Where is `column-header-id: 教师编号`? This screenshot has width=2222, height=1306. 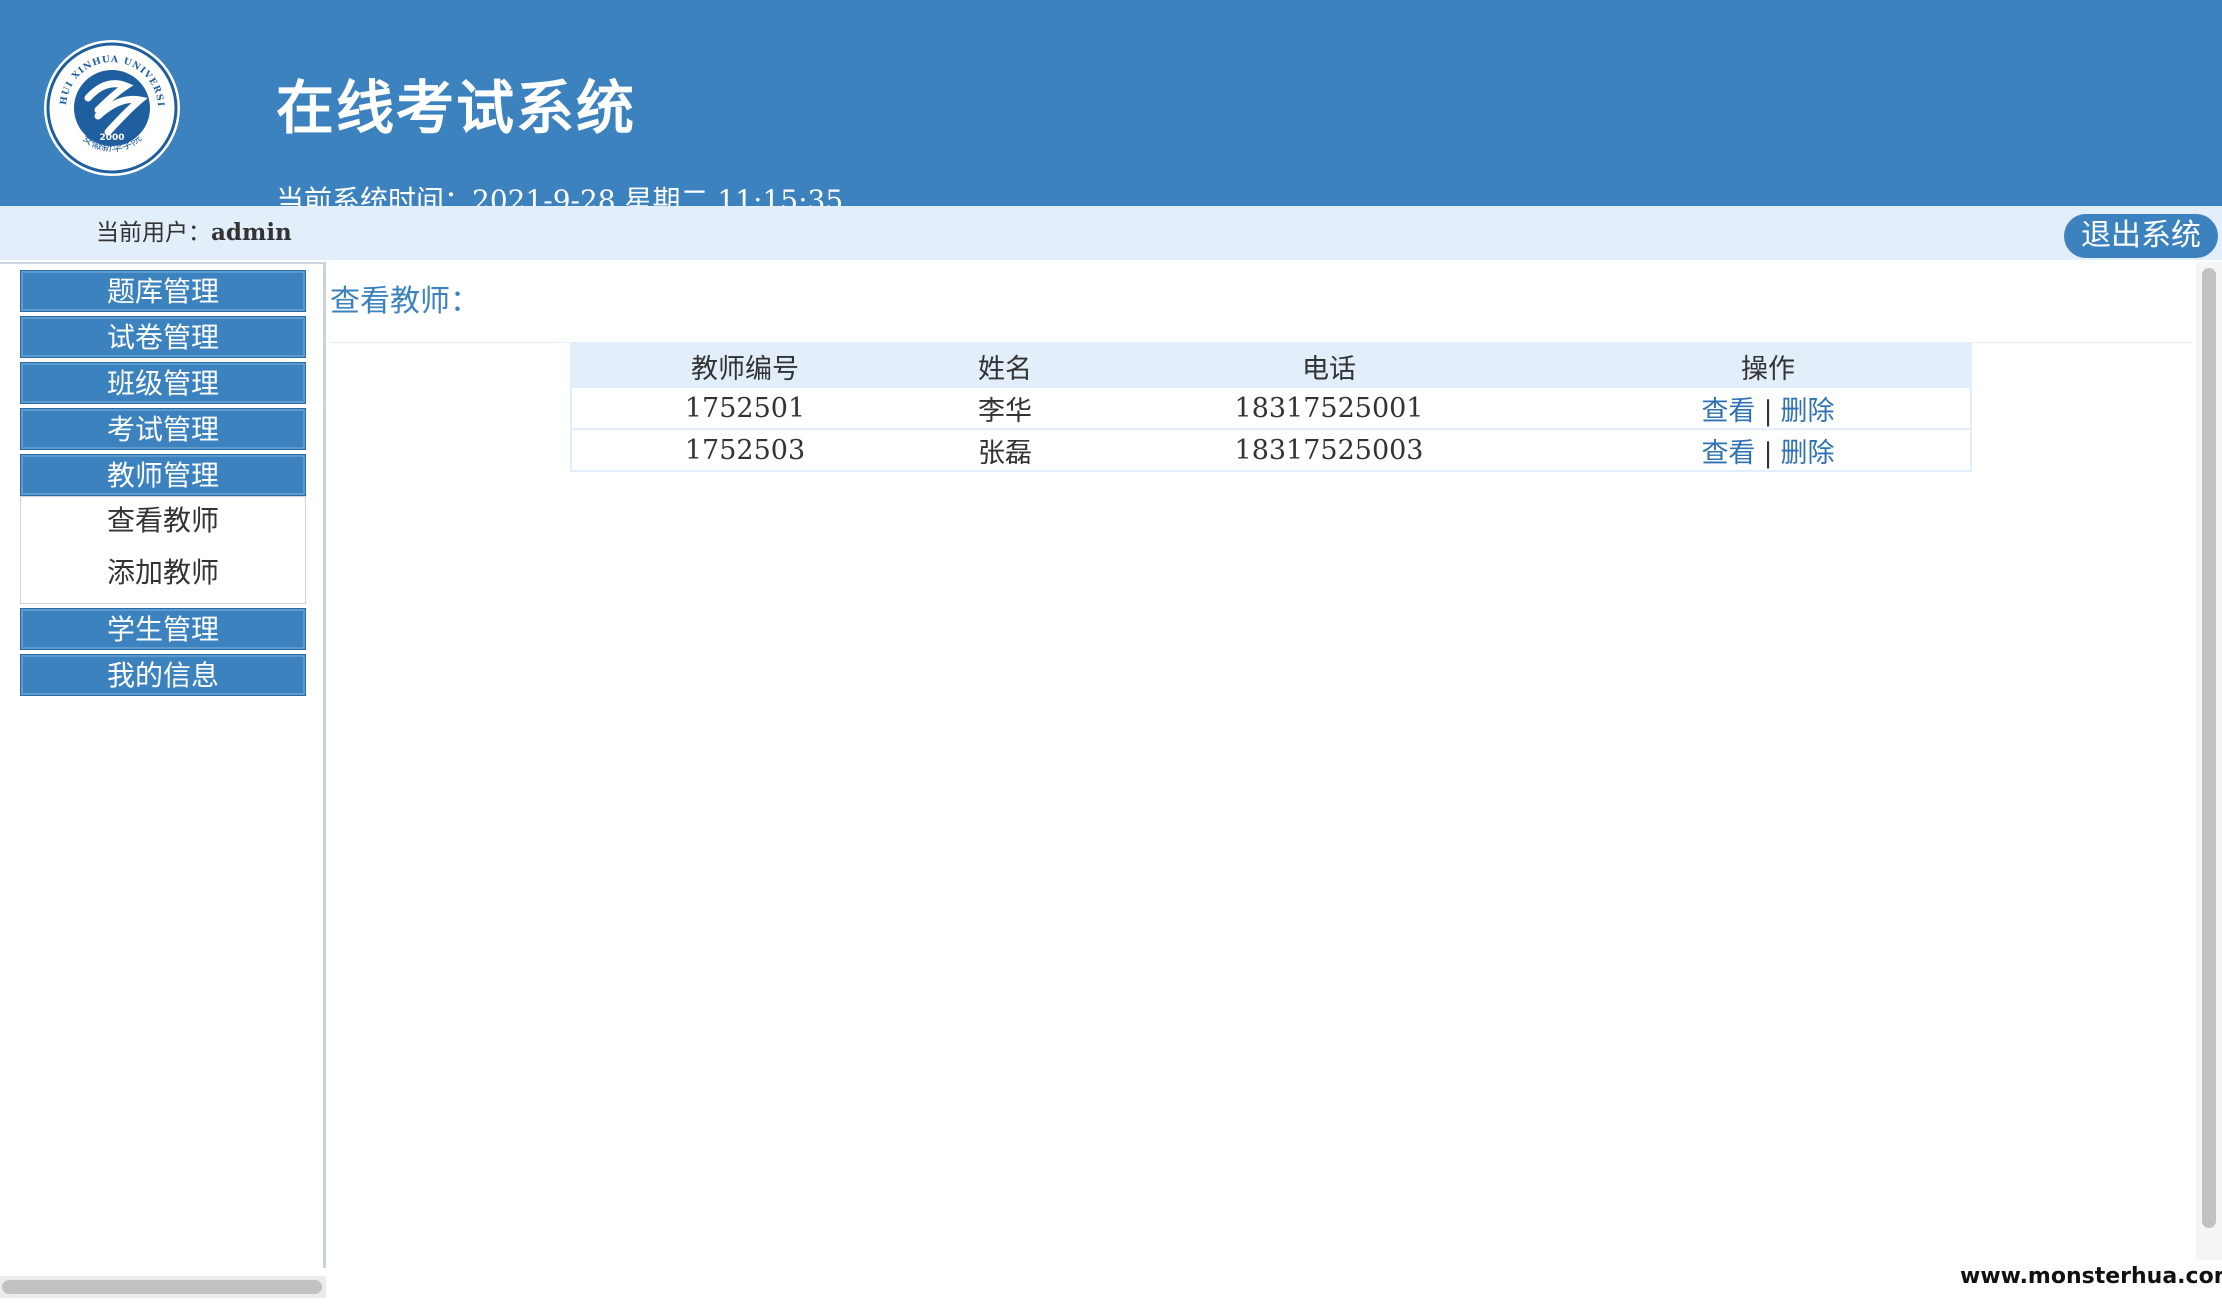
column-header-id: 教师编号 is located at coordinates (744, 365).